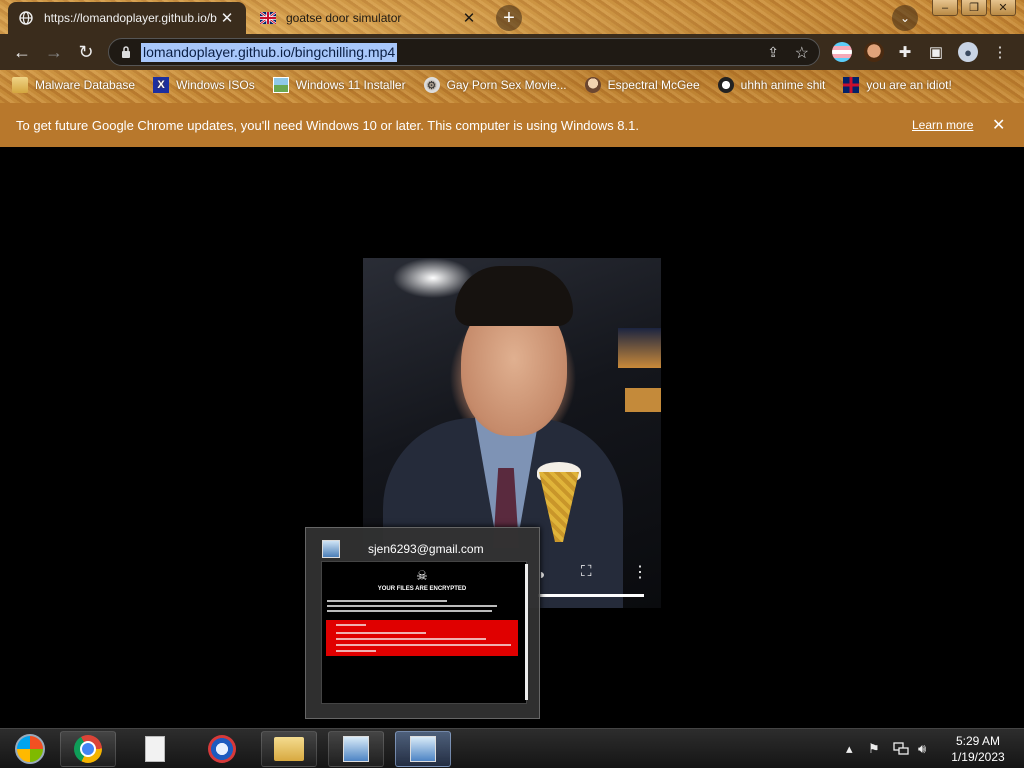 The image size is (1024, 768). I want to click on reload-icon: ↻, so click(86, 52).